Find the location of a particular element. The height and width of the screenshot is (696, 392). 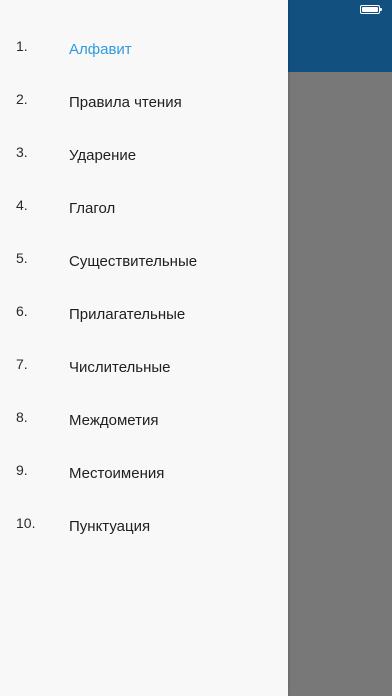

menu-item-nouns: 5. Существительные is located at coordinates (144, 276).